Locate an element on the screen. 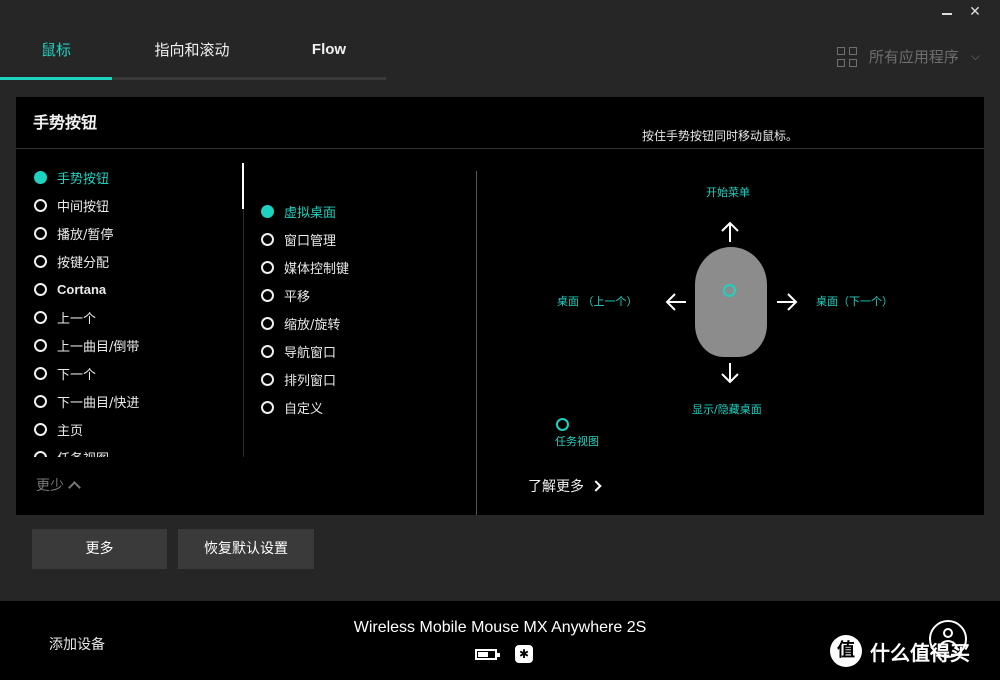  app-grid-icon is located at coordinates (846, 56).